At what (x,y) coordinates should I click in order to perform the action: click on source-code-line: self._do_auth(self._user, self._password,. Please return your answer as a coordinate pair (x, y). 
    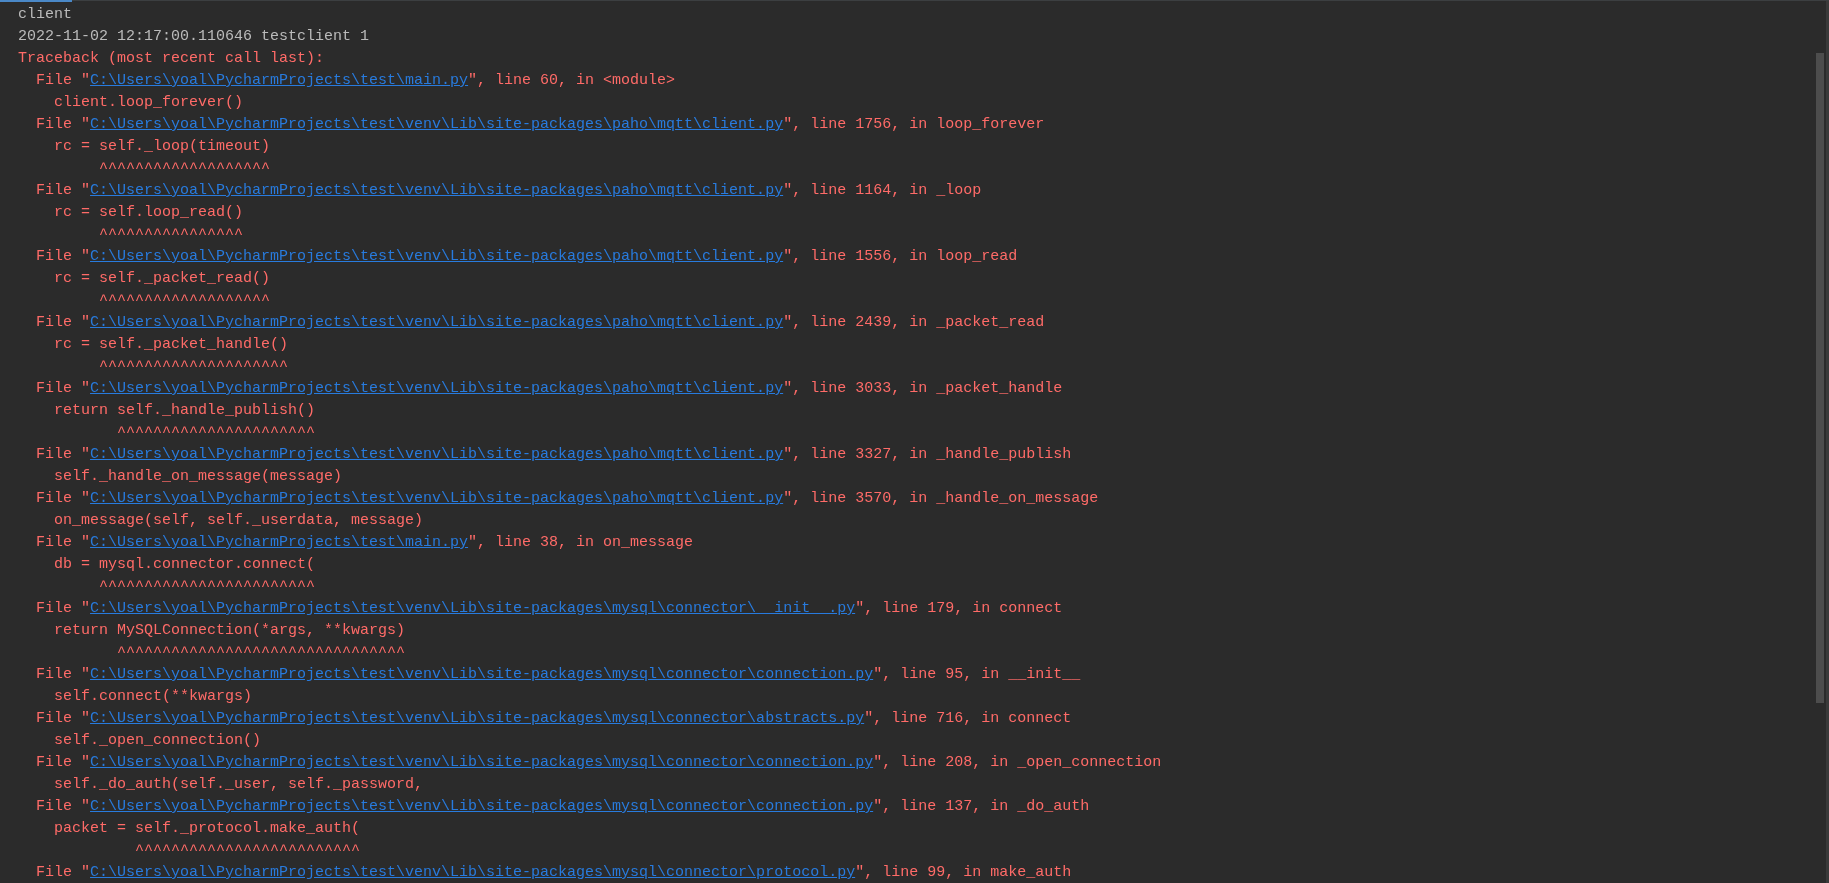
    Looking at the image, I should click on (239, 784).